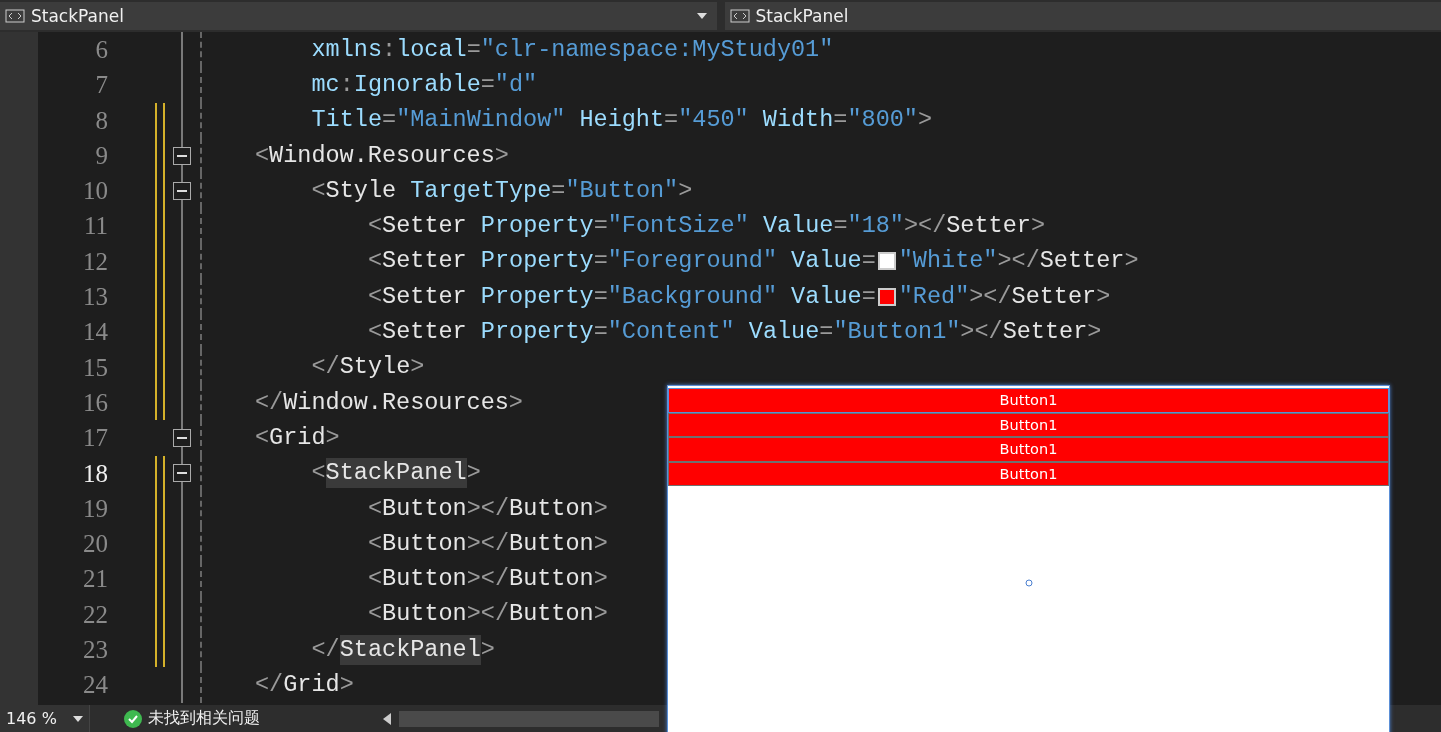 The image size is (1441, 732). What do you see at coordinates (101, 120) in the screenshot?
I see `line-number: 8` at bounding box center [101, 120].